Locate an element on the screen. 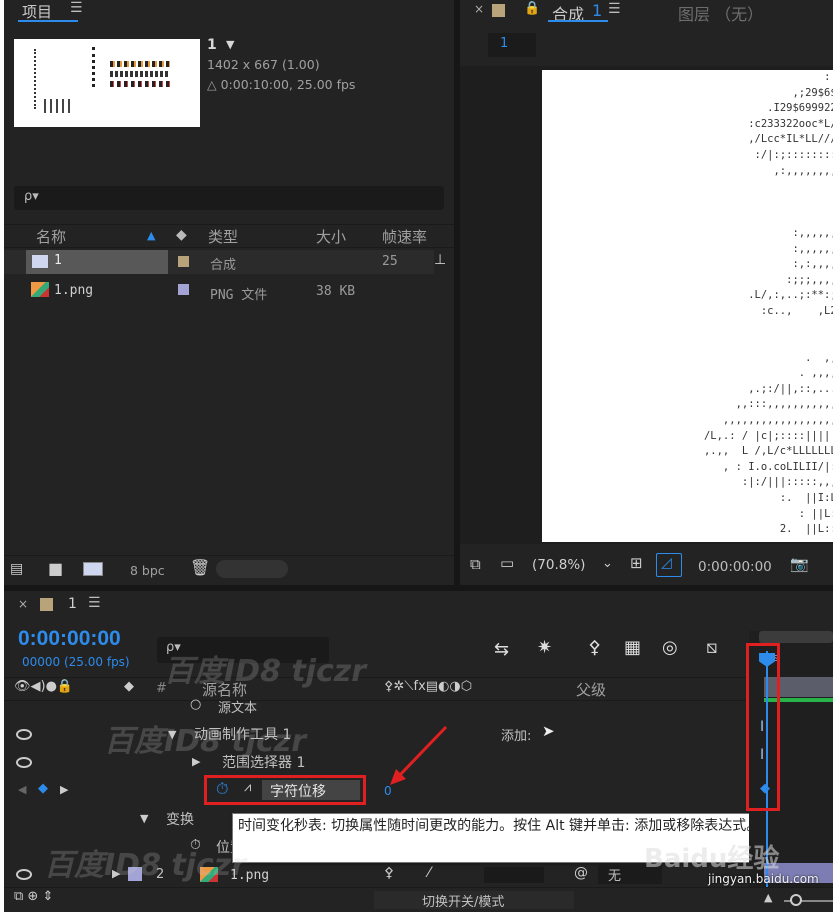 The width and height of the screenshot is (837, 915). comp-footer is located at coordinates (646, 567).